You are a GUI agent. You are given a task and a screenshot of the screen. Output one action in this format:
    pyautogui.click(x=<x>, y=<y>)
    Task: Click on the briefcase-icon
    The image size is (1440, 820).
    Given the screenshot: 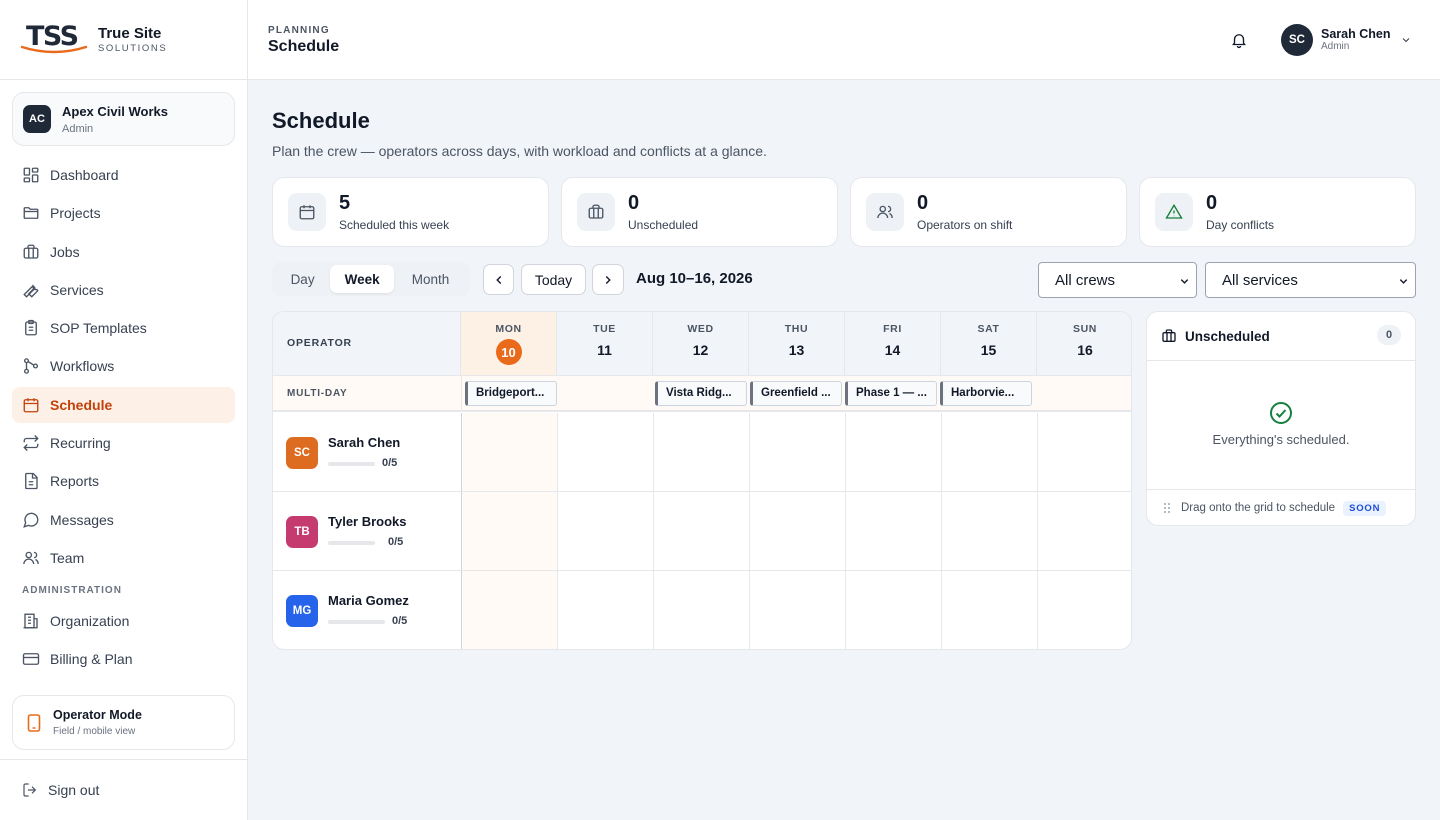 What is the action you would take?
    pyautogui.click(x=31, y=251)
    